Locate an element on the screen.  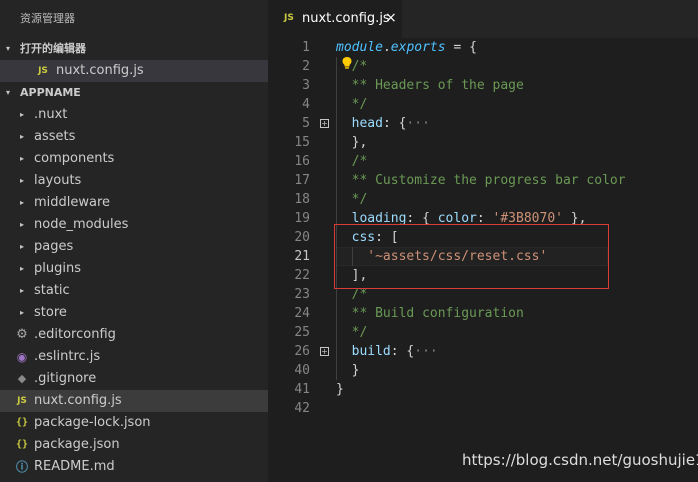
sidebar-folder-label: middleware is located at coordinates (72, 202).